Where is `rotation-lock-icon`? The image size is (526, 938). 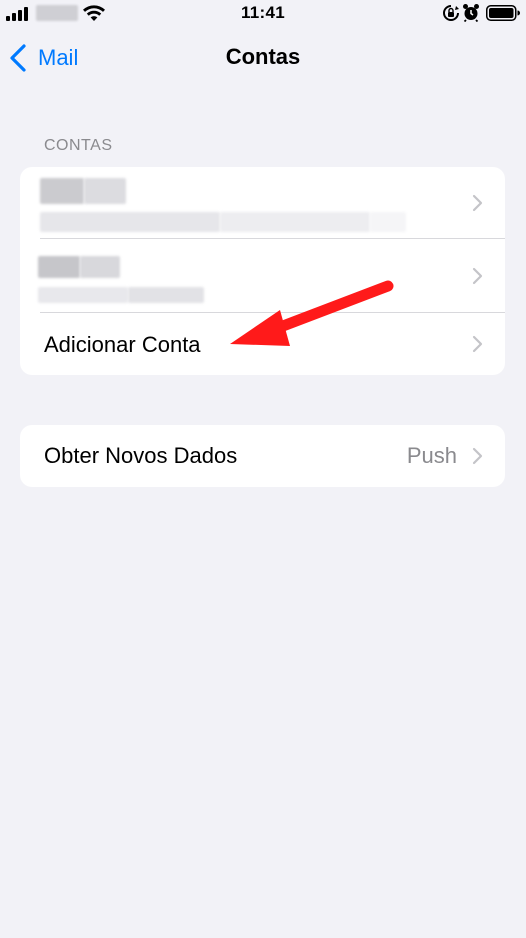 rotation-lock-icon is located at coordinates (451, 13).